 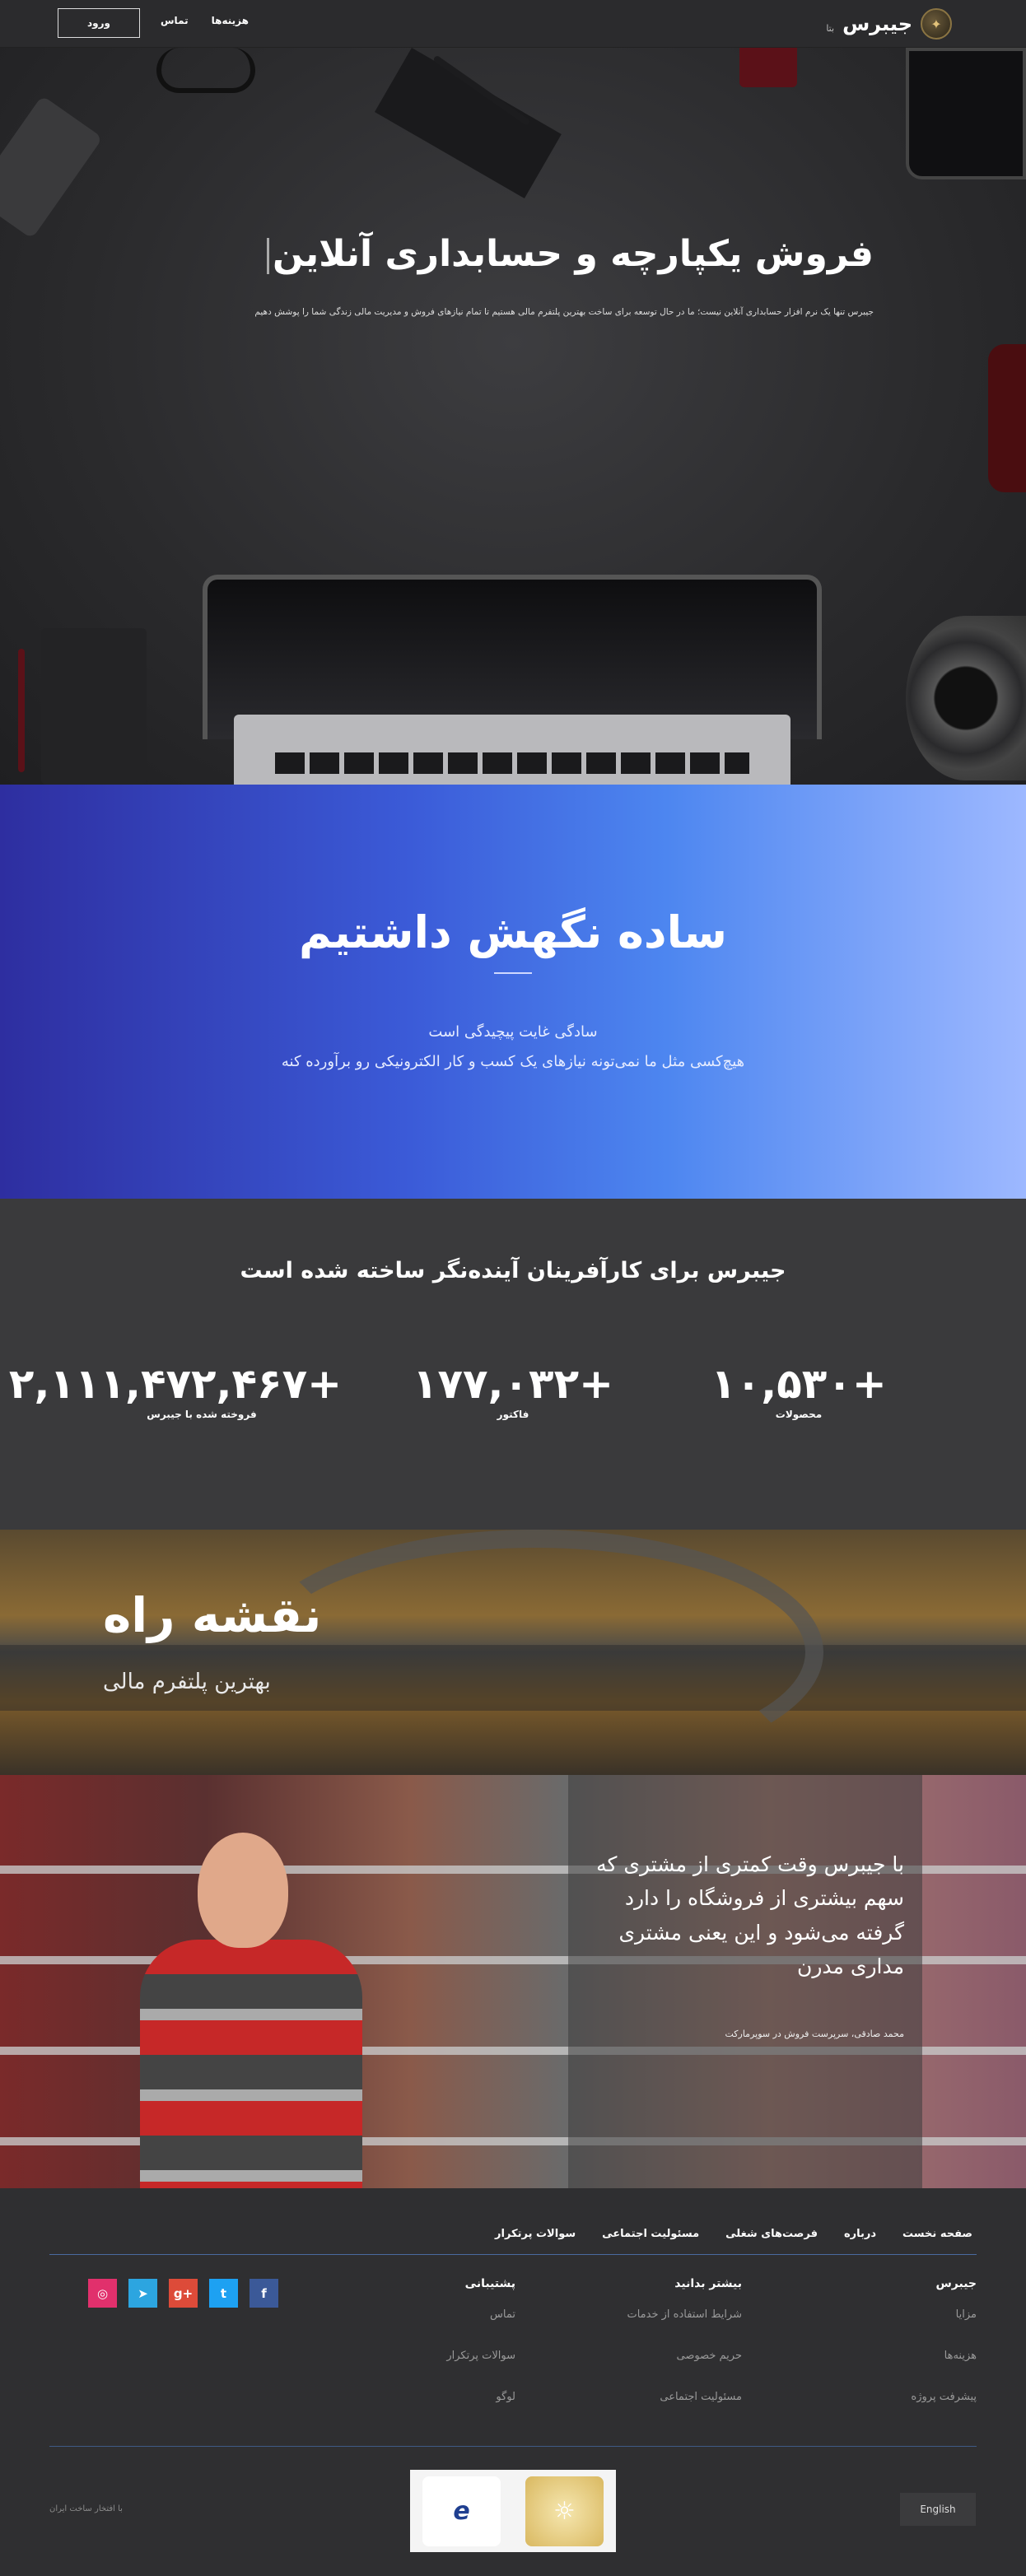 I want to click on footer-column-title: بیشتر بدانید, so click(x=708, y=2283).